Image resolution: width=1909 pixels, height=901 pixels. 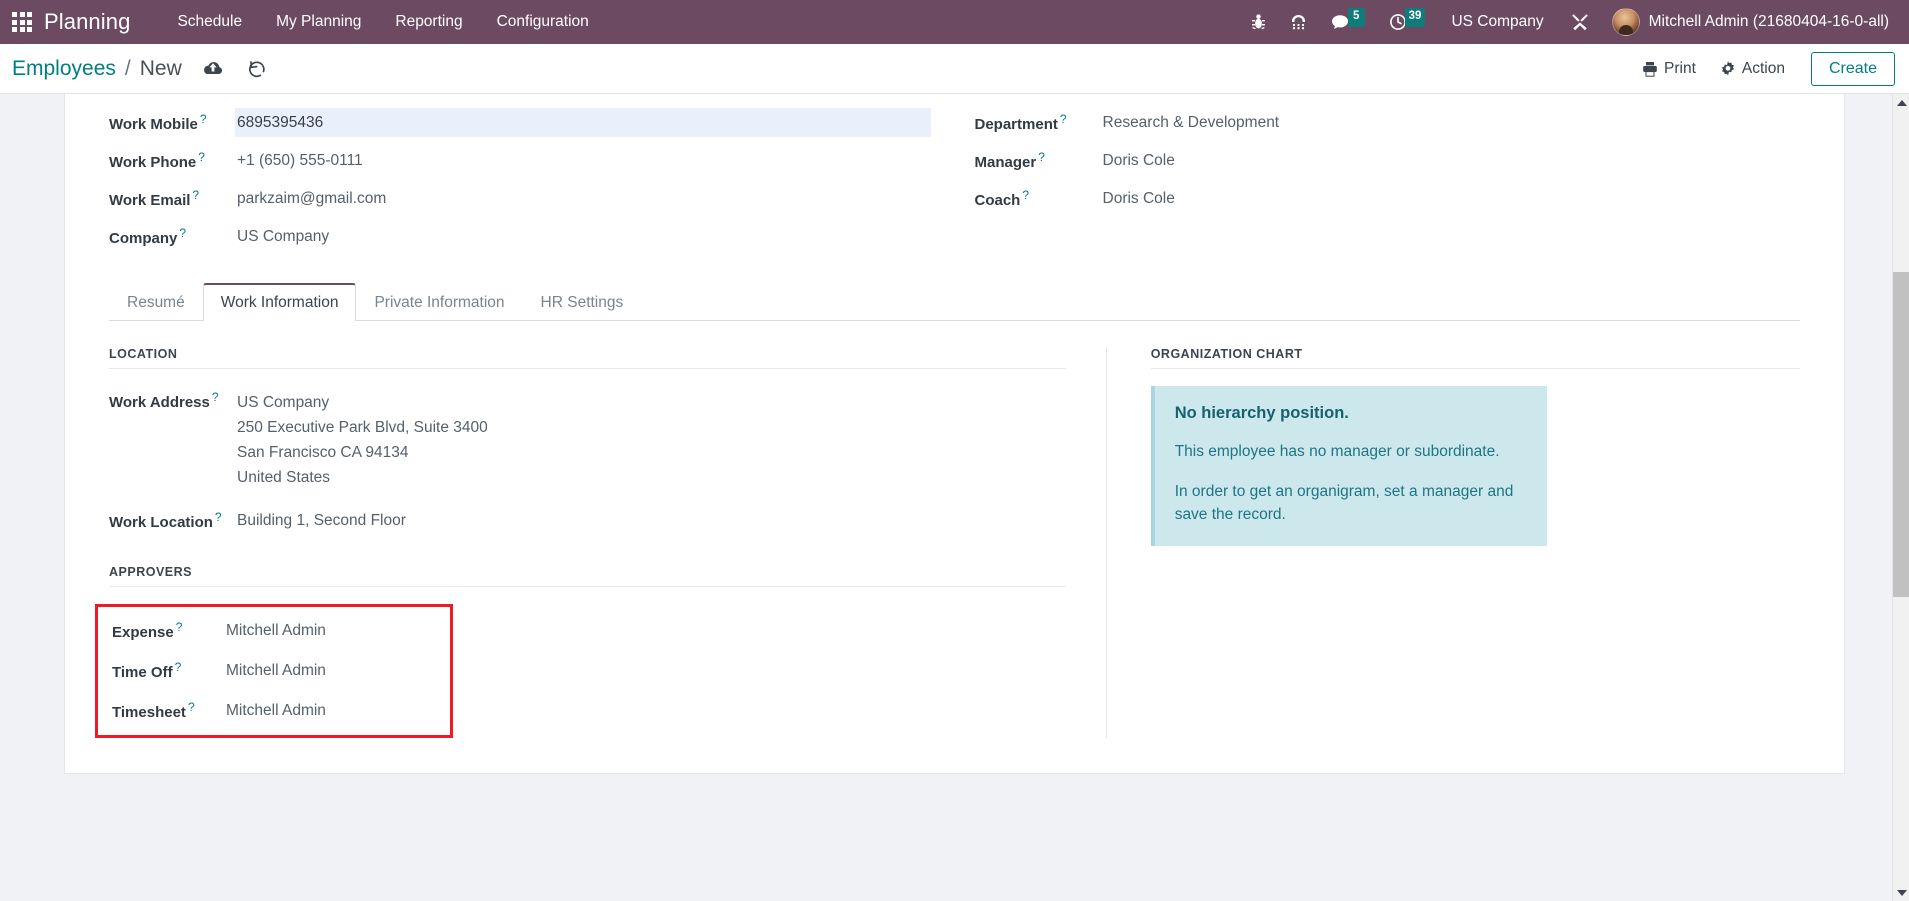 I want to click on value-manager: Doris Cole, so click(x=1451, y=160).